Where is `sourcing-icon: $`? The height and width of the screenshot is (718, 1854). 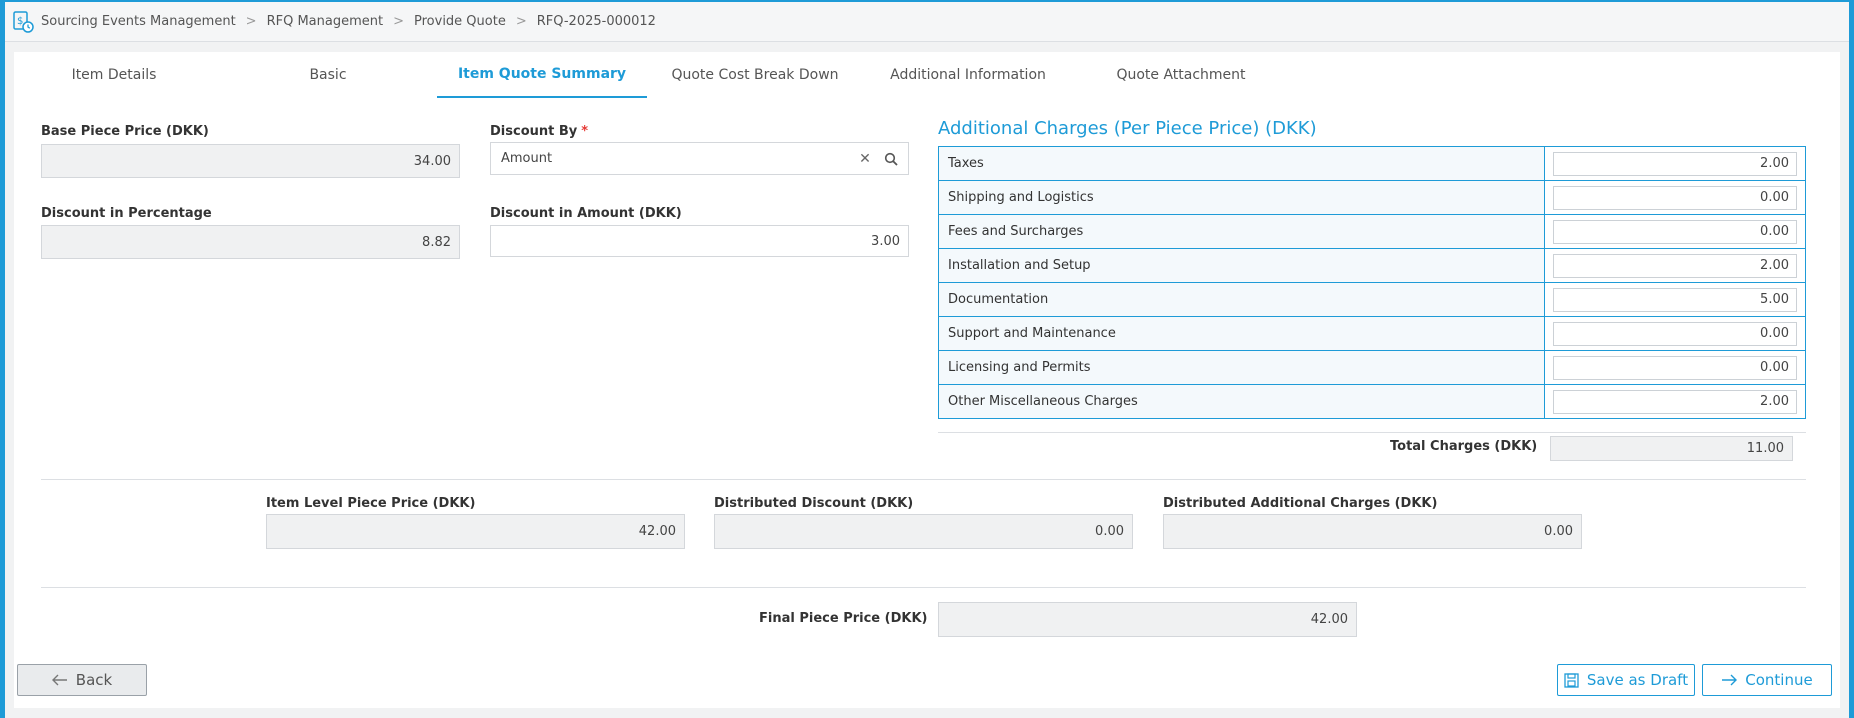
sourcing-icon: $ is located at coordinates (23, 22).